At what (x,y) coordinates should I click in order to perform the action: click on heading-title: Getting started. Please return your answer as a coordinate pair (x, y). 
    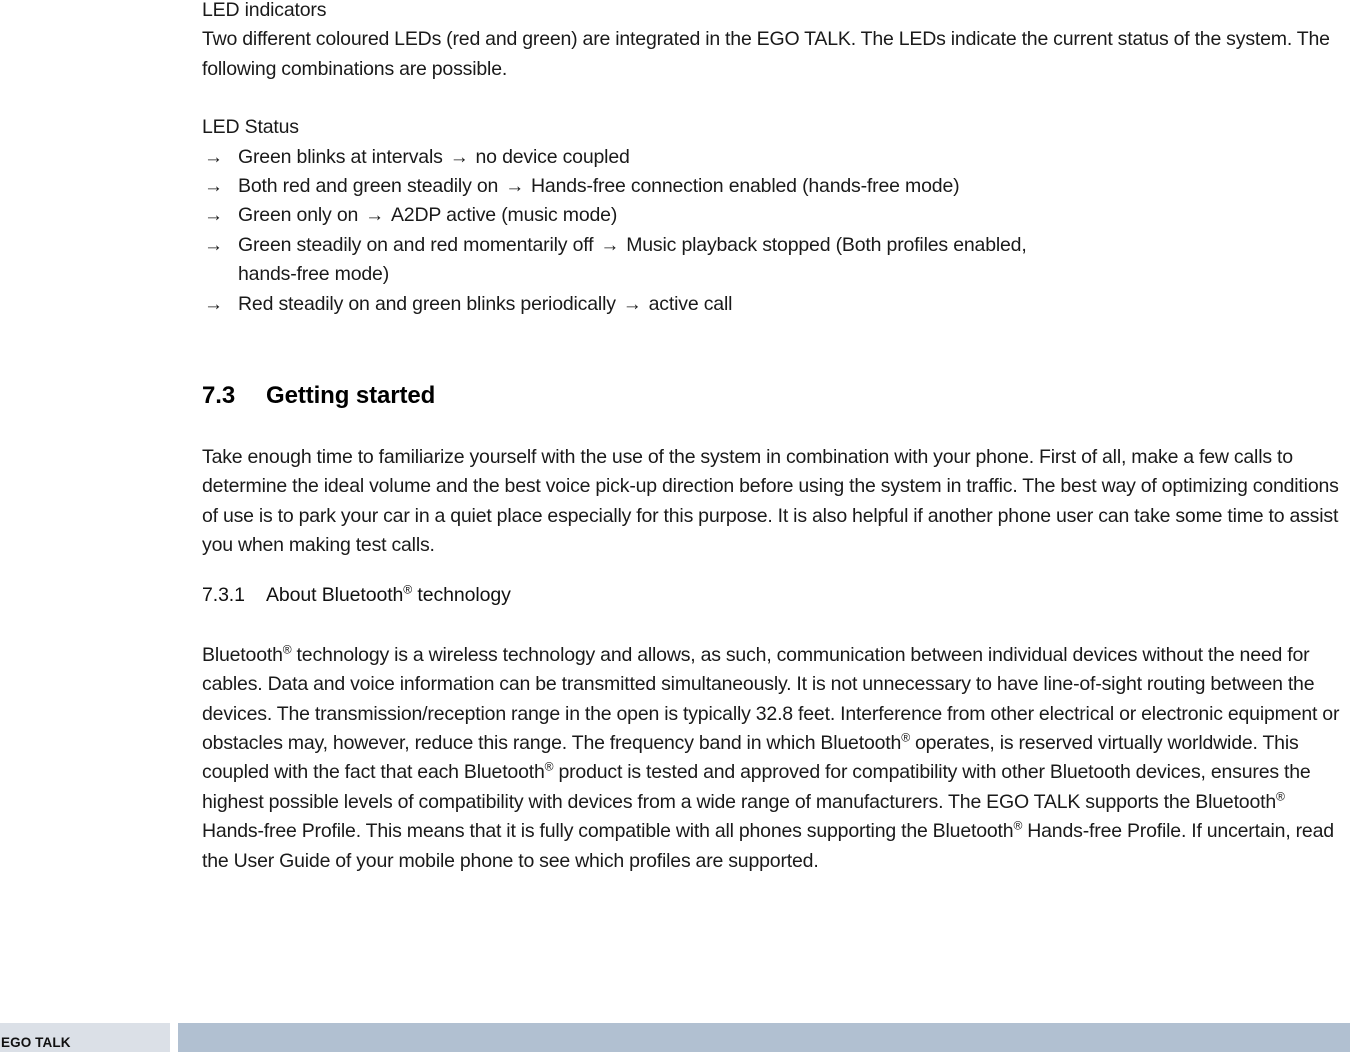
    Looking at the image, I should click on (351, 396).